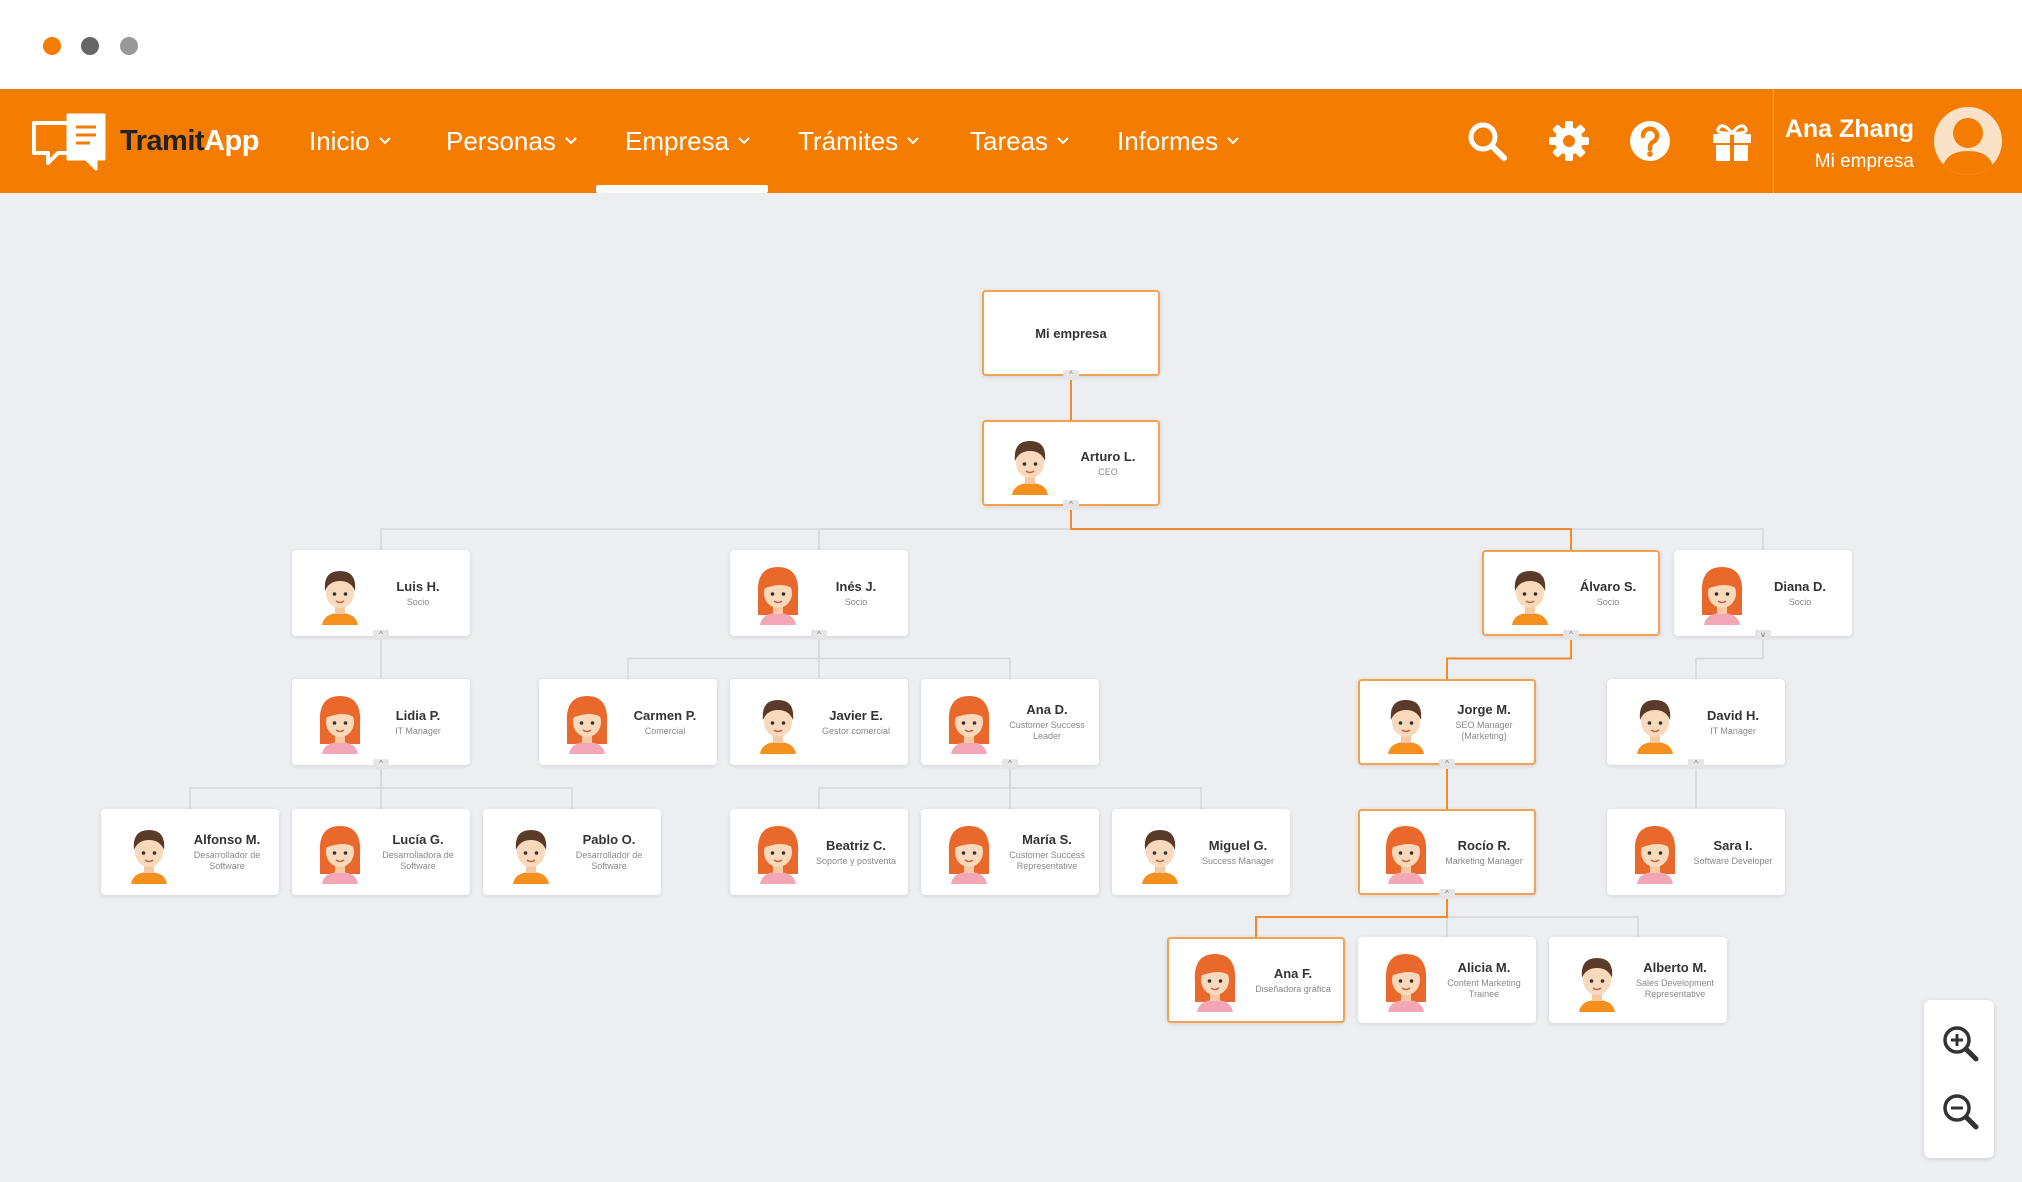  What do you see at coordinates (914, 658) in the screenshot?
I see `connector-ines-anad` at bounding box center [914, 658].